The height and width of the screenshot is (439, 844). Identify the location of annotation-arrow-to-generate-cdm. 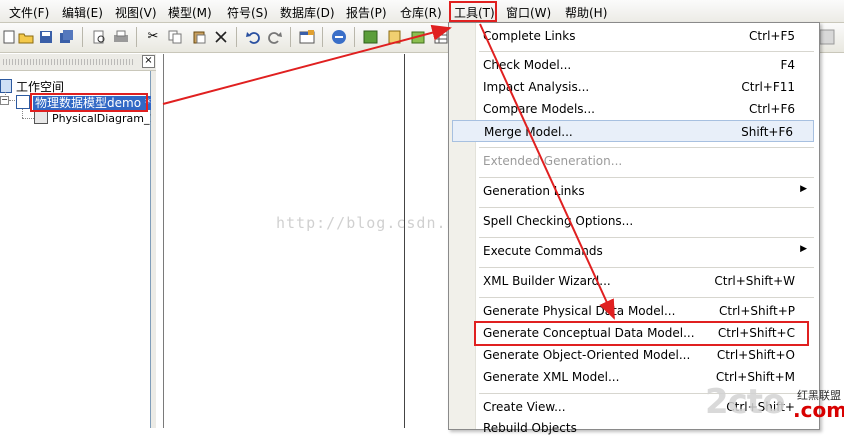
(547, 171).